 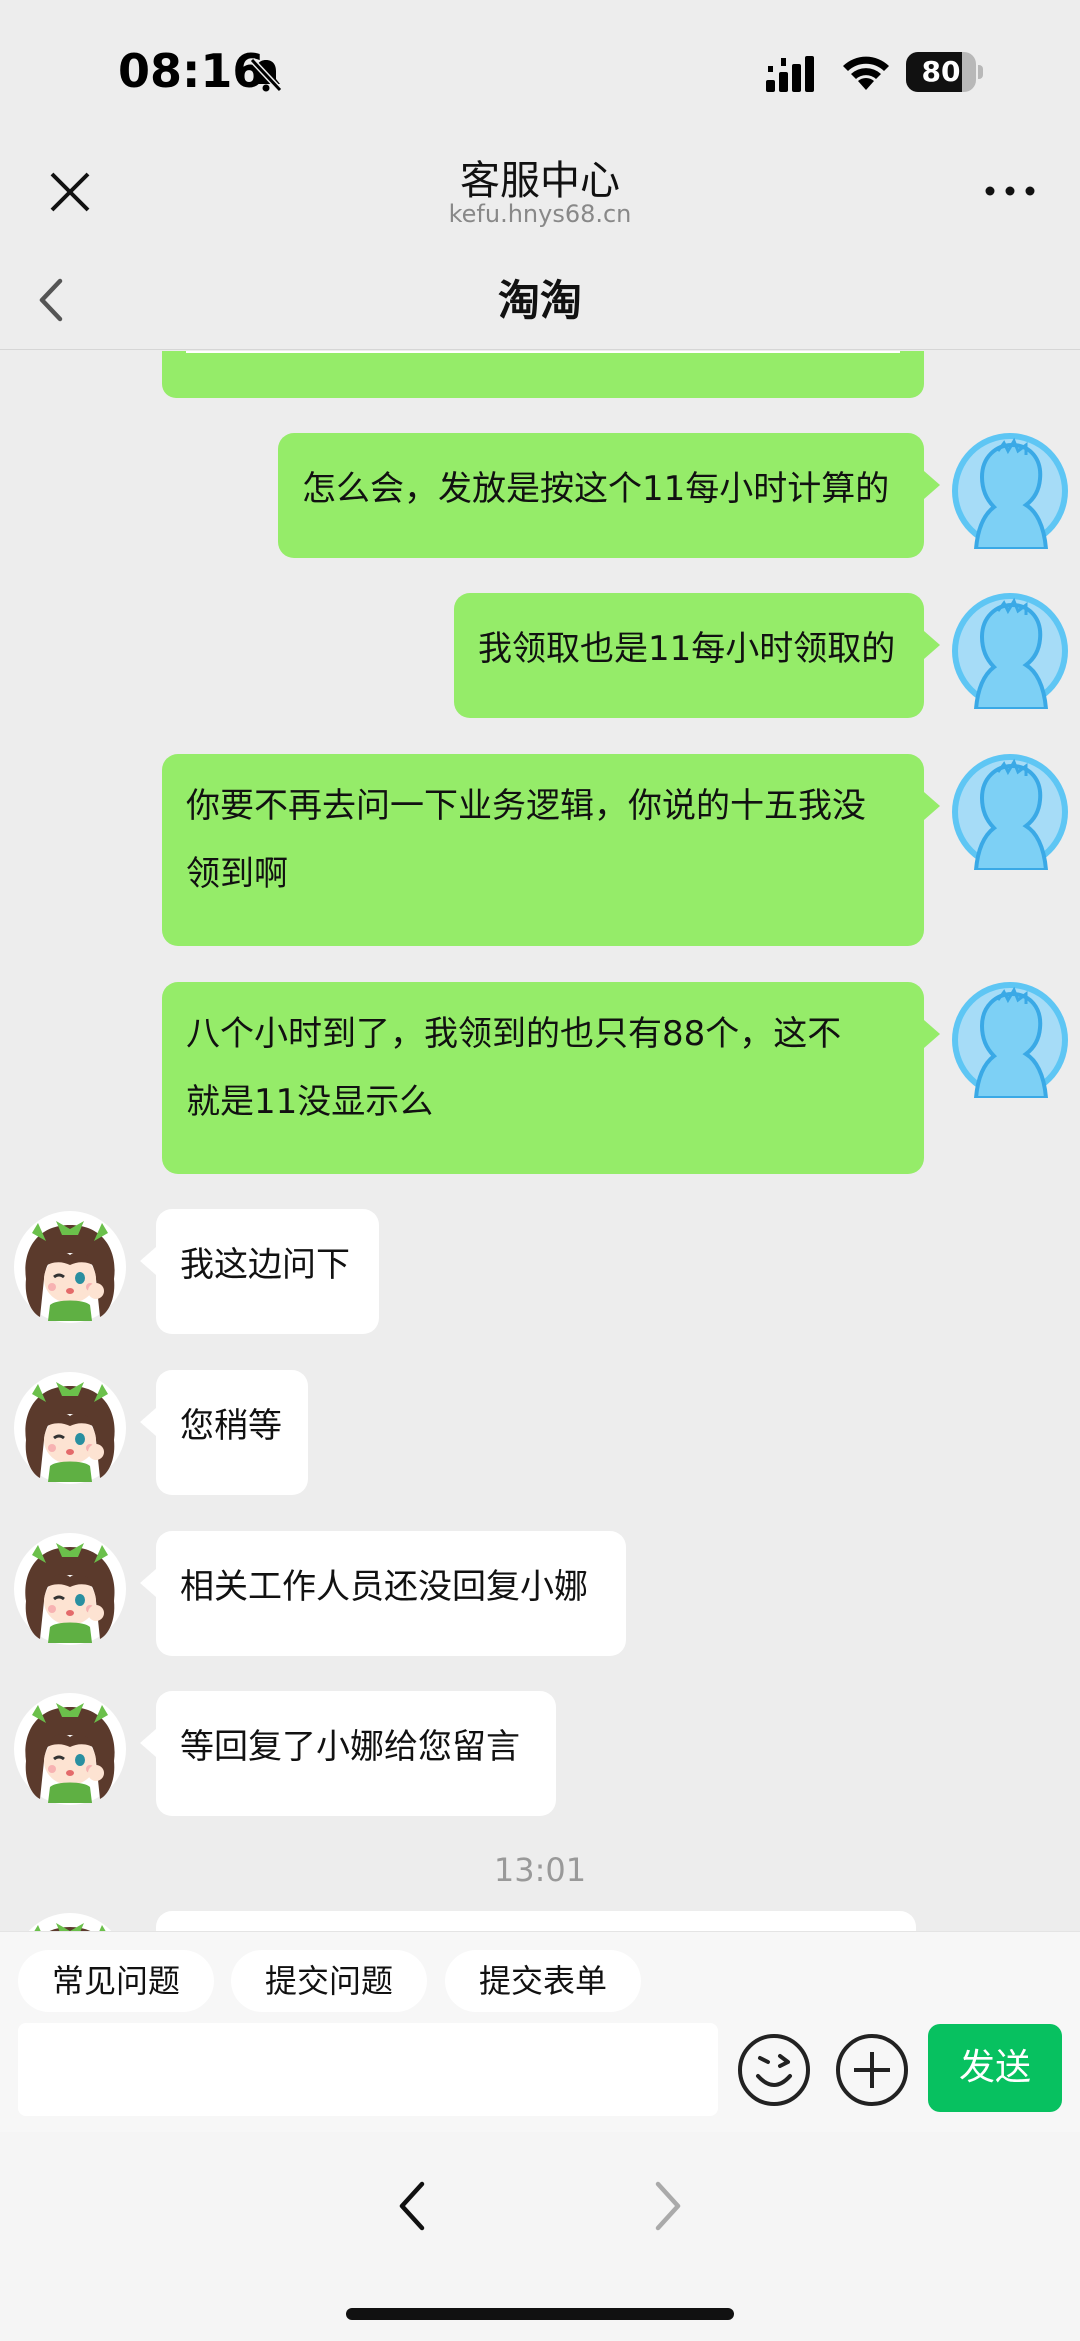 I want to click on browser-nav-bar, so click(x=540, y=2236).